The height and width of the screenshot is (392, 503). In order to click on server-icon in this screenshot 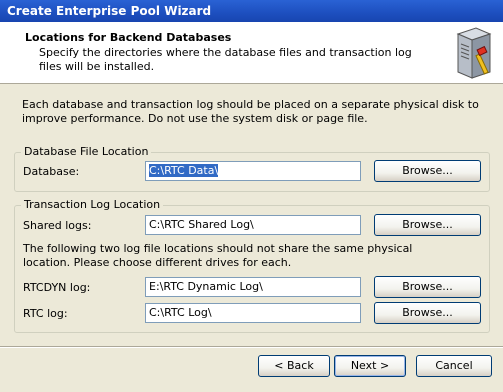, I will do `click(474, 53)`.